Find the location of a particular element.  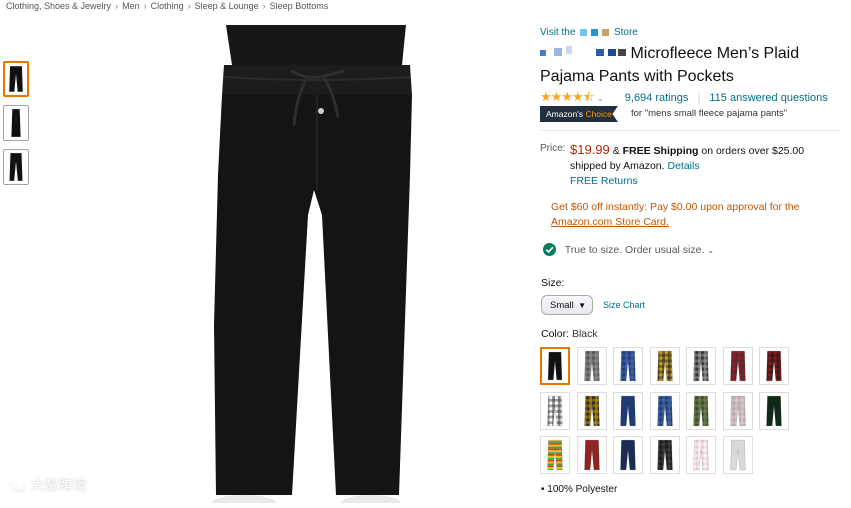

breadcrumb-link-clothing-shoes-jewelry: Clothing, Shoes & Jewelry is located at coordinates (58, 6).